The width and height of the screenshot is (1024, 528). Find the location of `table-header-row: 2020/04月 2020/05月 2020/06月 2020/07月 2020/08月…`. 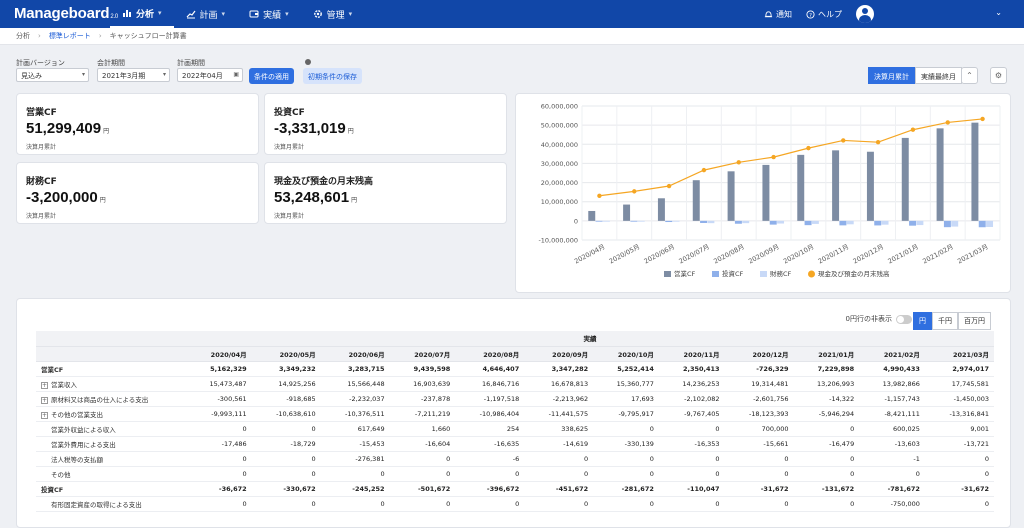

table-header-row: 2020/04月 2020/05月 2020/06月 2020/07月 2020/08月… is located at coordinates (515, 354).